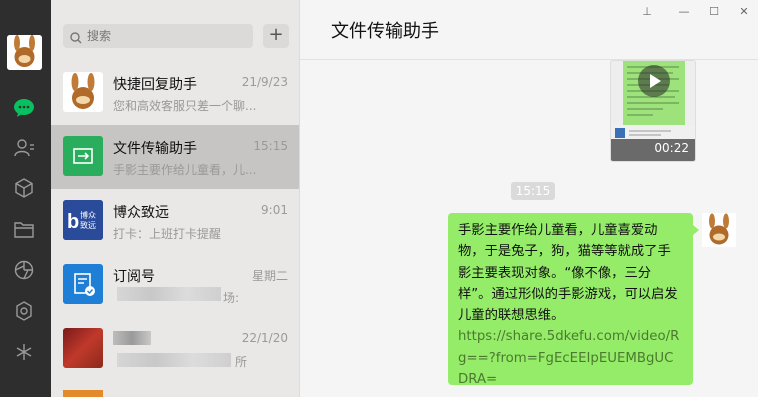 The width and height of the screenshot is (758, 397). Describe the element at coordinates (83, 156) in the screenshot. I see `file-transfer-icon` at that location.